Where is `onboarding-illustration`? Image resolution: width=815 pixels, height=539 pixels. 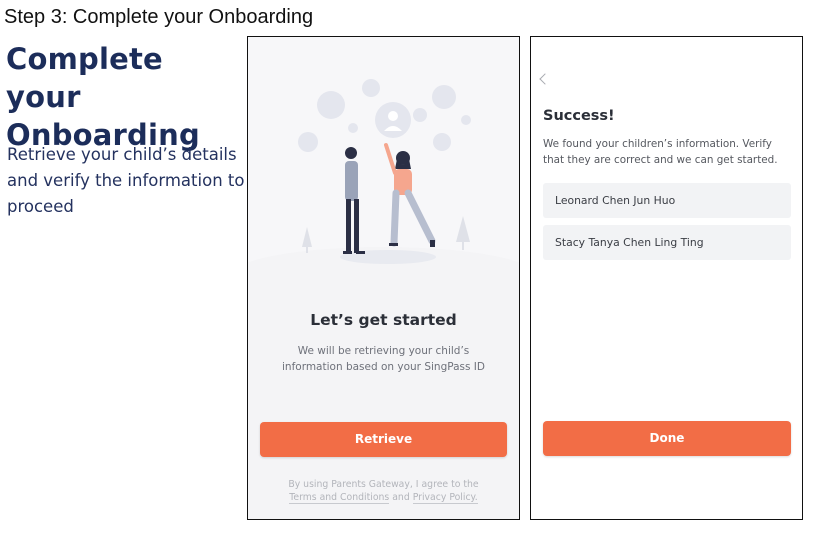
onboarding-illustration is located at coordinates (384, 171).